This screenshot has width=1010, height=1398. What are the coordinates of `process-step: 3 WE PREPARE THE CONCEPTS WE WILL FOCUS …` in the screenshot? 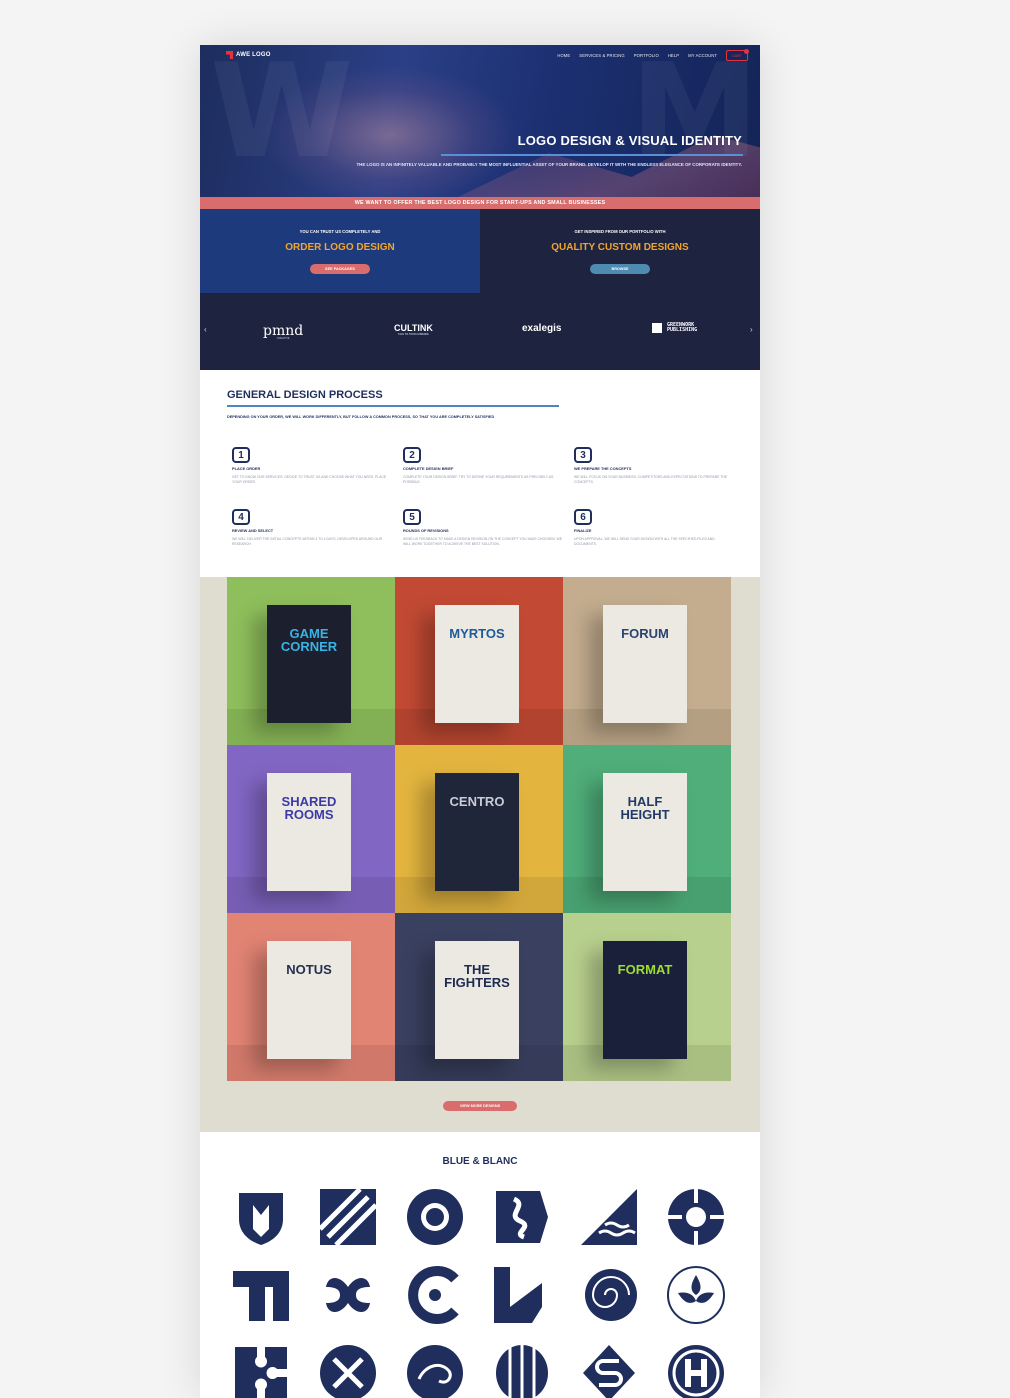 It's located at (654, 466).